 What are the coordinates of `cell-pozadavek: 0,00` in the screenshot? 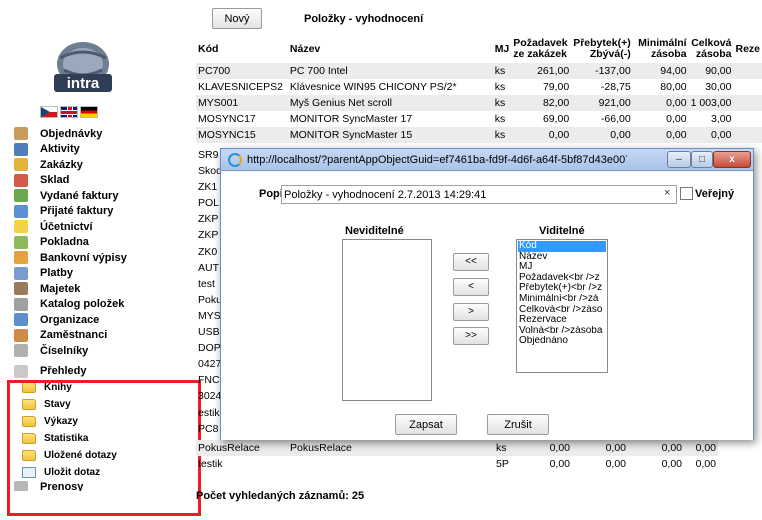 It's located at (559, 464).